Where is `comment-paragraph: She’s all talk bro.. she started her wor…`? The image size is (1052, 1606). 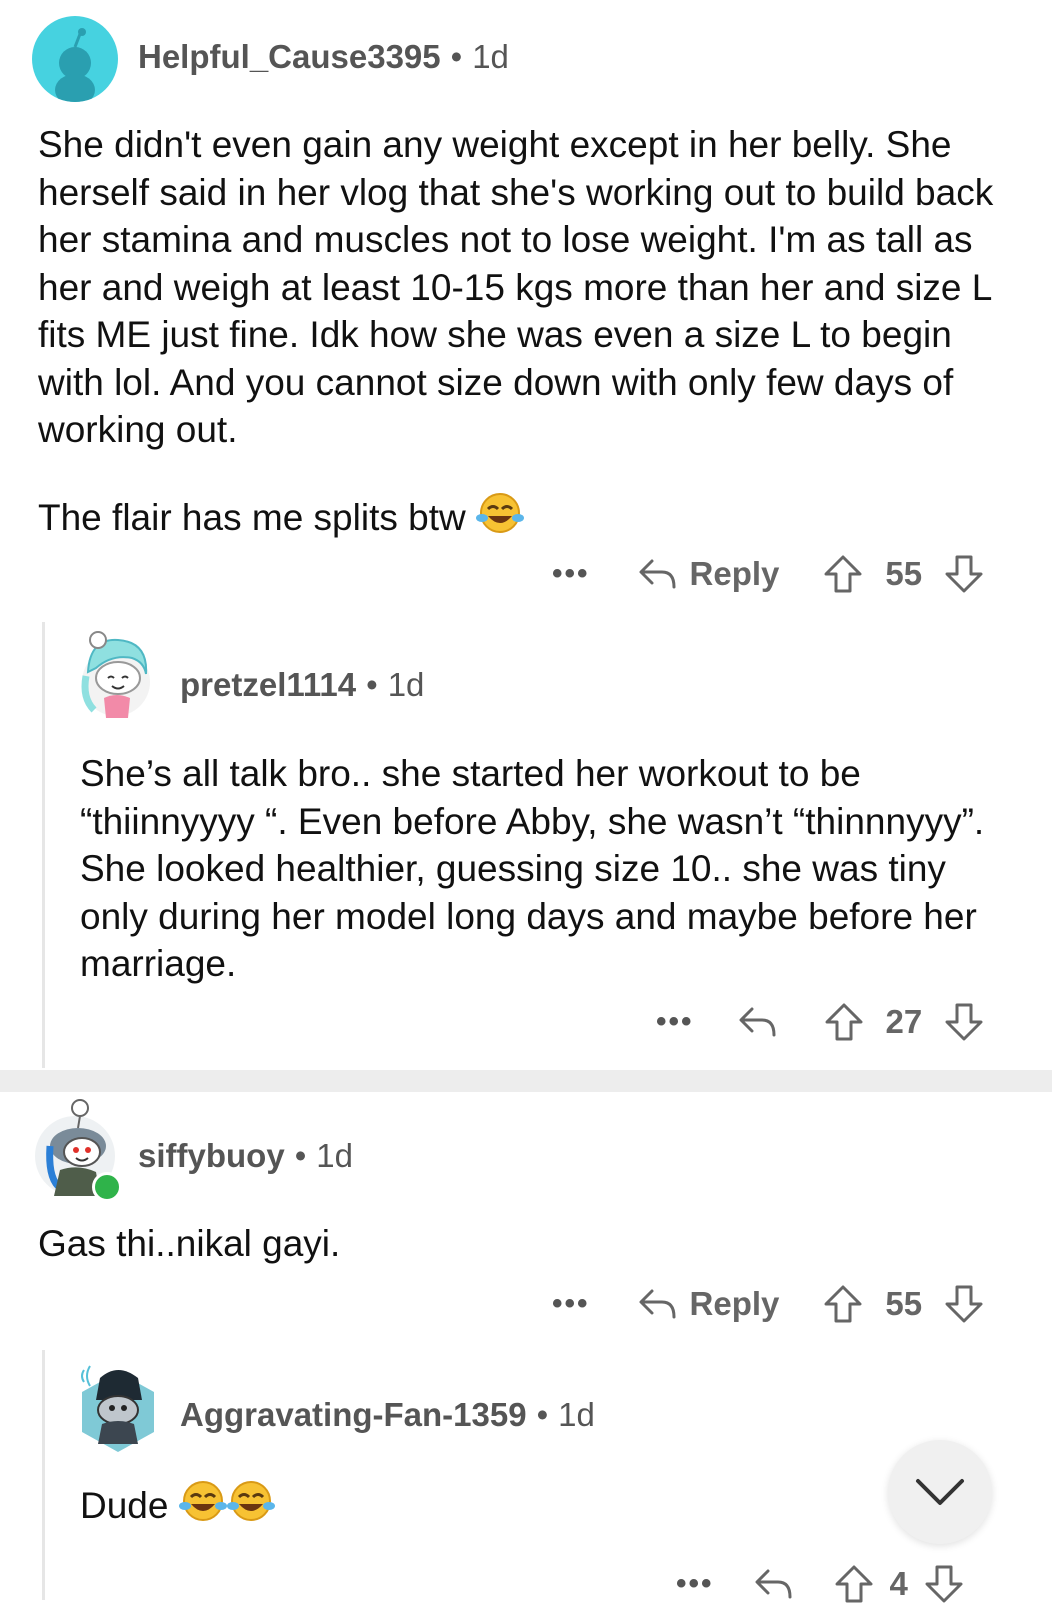
comment-paragraph: She’s all talk bro.. she started her wor… is located at coordinates (532, 868).